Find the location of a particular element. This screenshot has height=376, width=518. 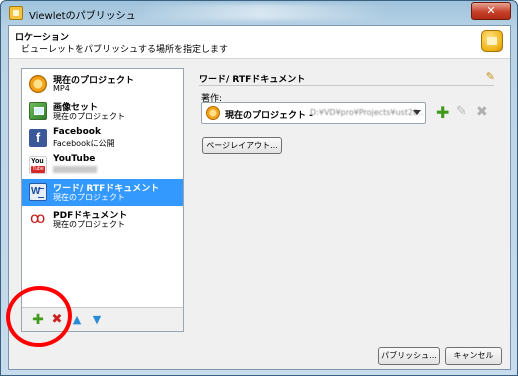

detail-title: ワード/ RTFドキュメント is located at coordinates (252, 80).